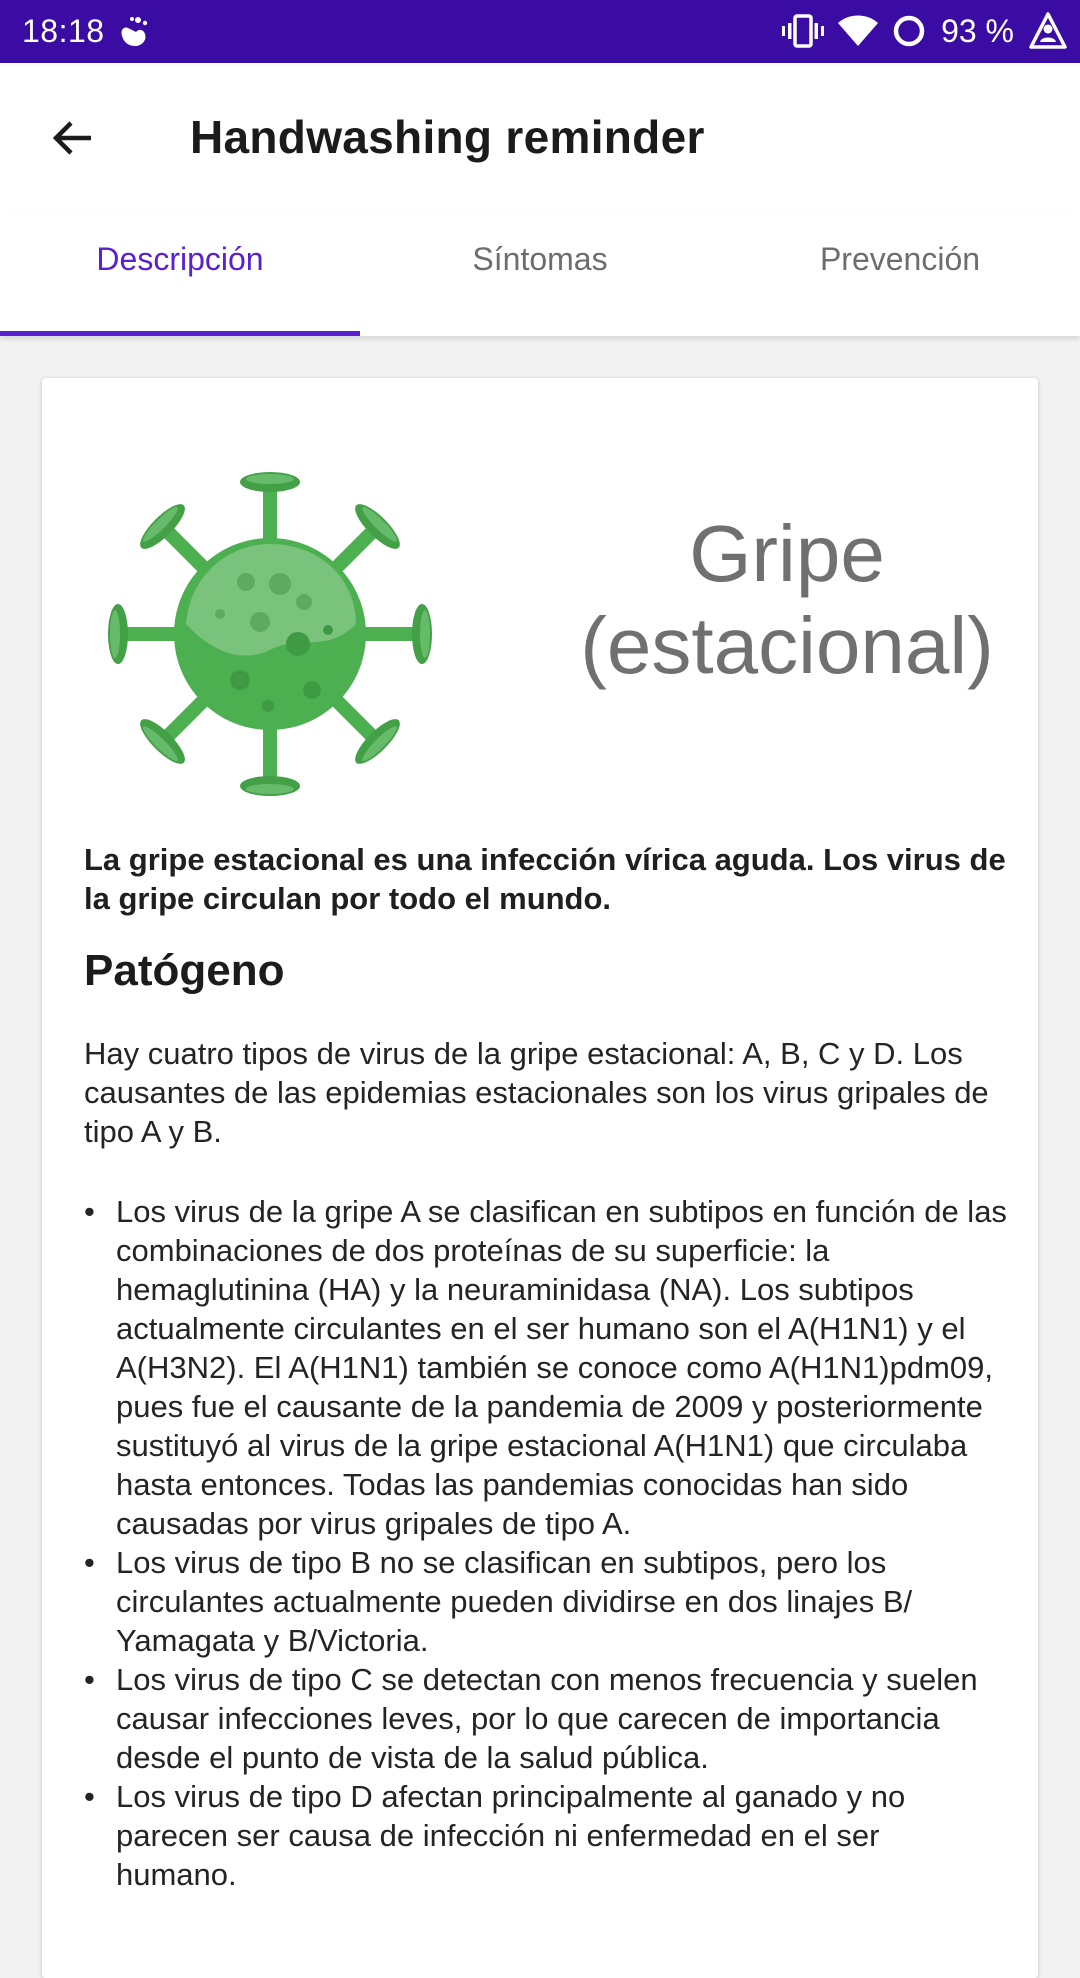 The height and width of the screenshot is (1978, 1080). I want to click on status-icons: 93 %, so click(924, 31).